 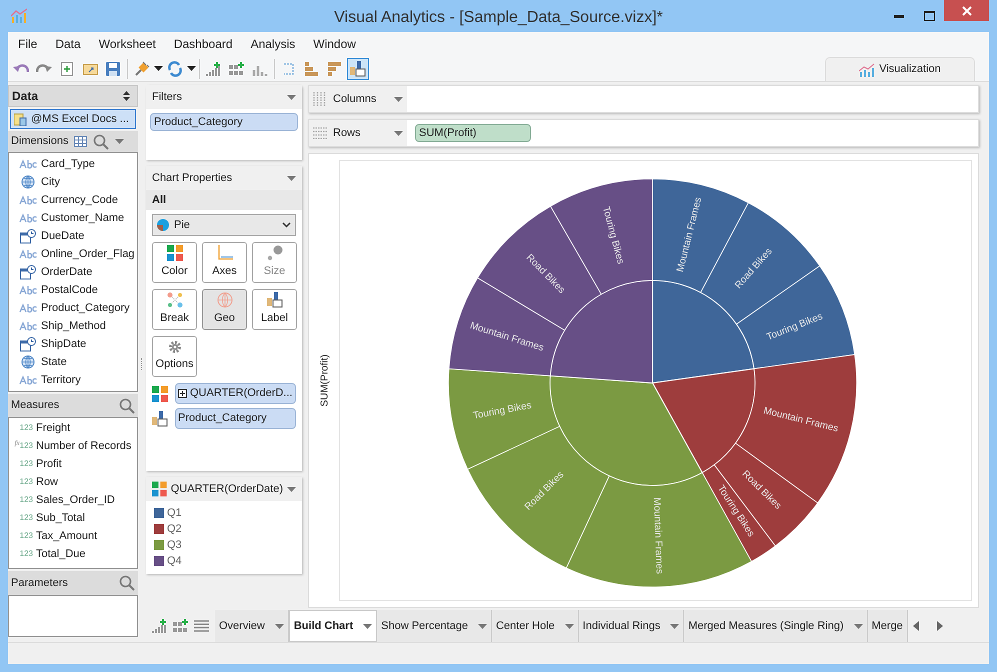 I want to click on menu-item: Worksheet, so click(x=127, y=44).